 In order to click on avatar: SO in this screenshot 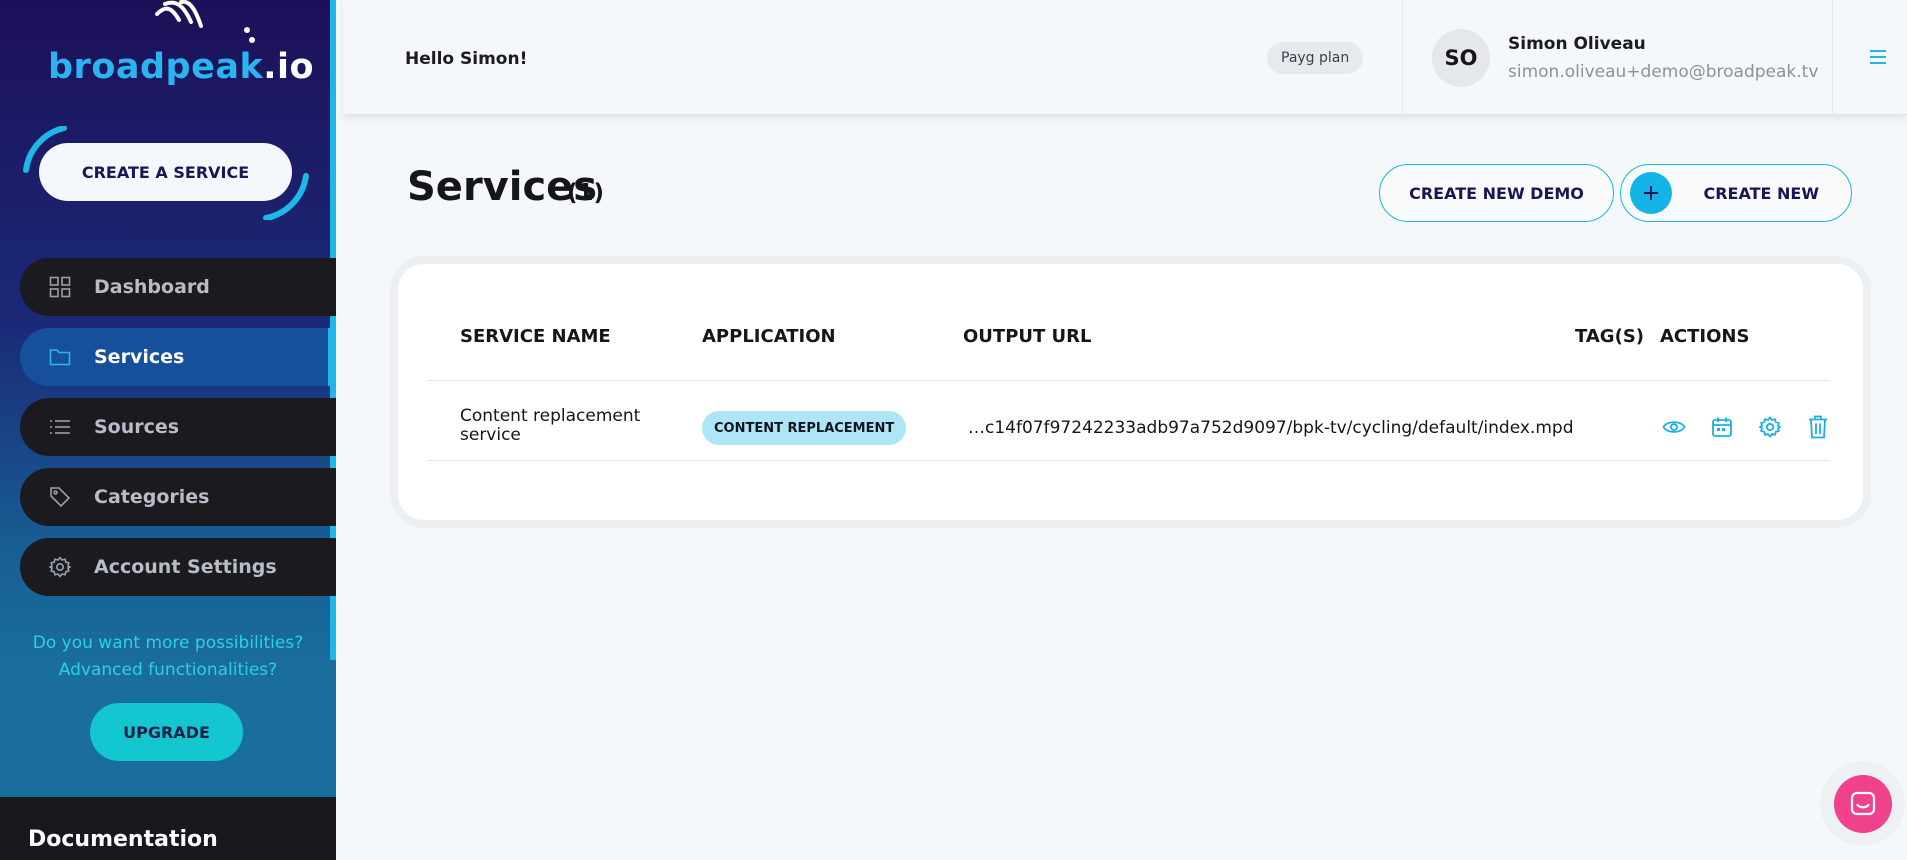, I will do `click(1461, 58)`.